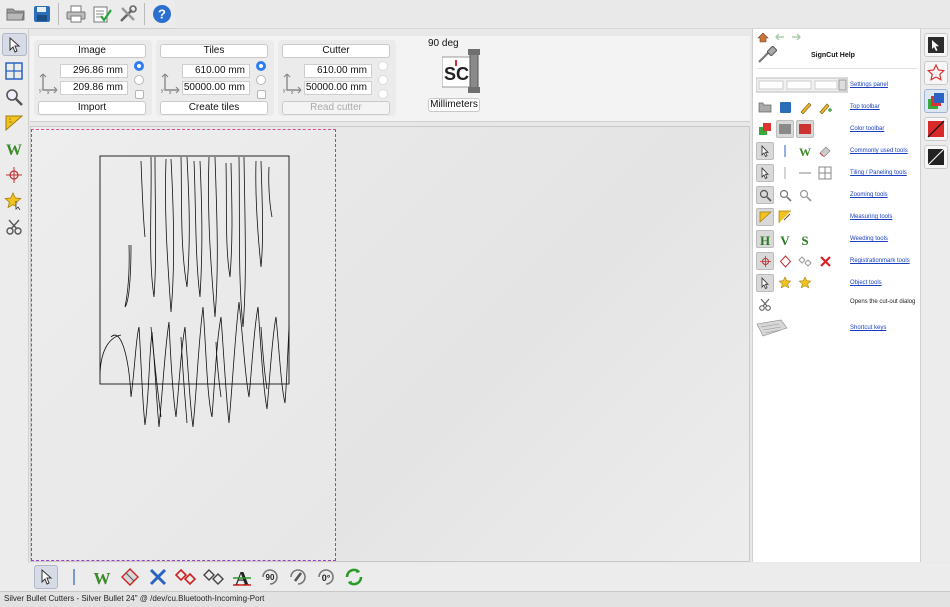 Image resolution: width=950 pixels, height=607 pixels. What do you see at coordinates (935, 157) in the screenshot?
I see `black-line-color-icon` at bounding box center [935, 157].